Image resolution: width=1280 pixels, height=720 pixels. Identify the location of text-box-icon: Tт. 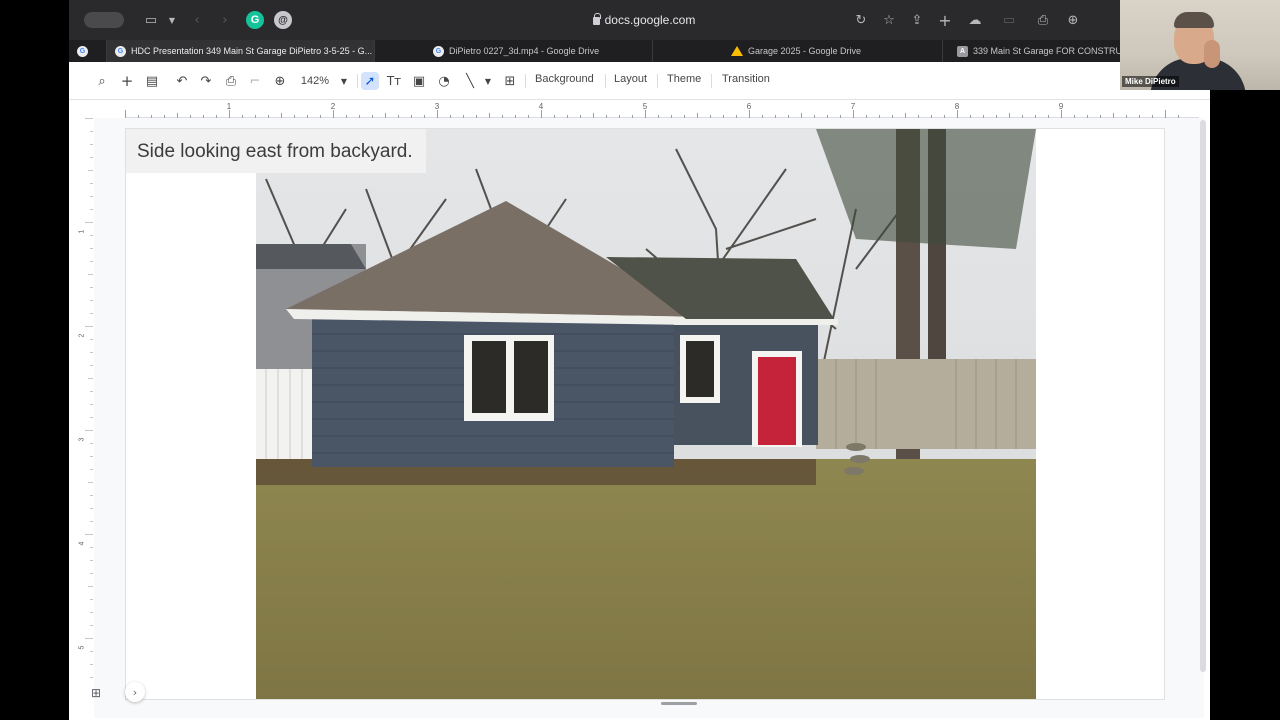
(394, 81).